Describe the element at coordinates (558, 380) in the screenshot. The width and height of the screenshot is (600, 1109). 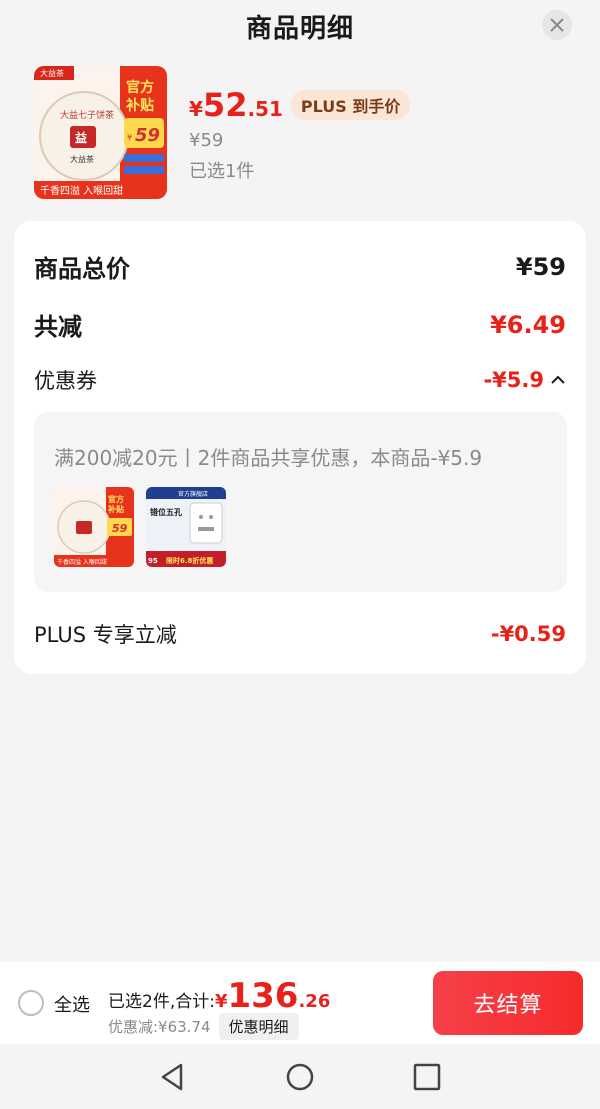
I see `chevron-up-icon` at that location.